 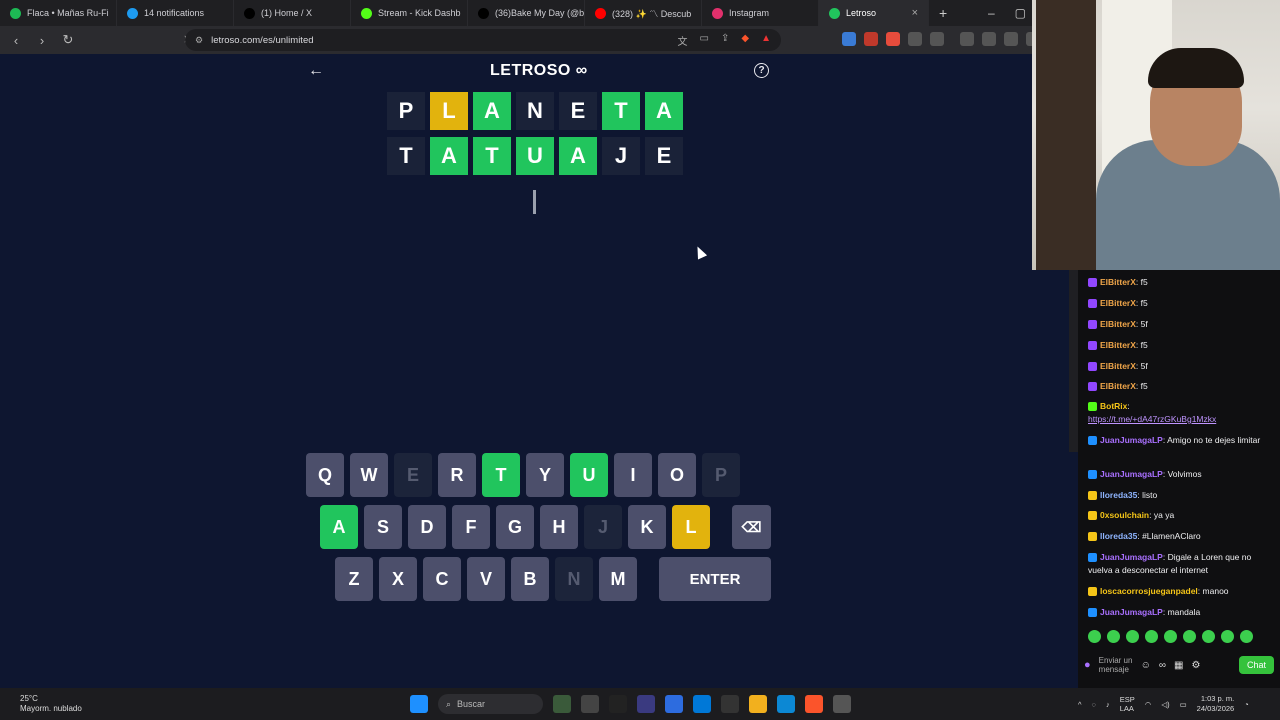 What do you see at coordinates (354, 579) in the screenshot?
I see `key-z: Z` at bounding box center [354, 579].